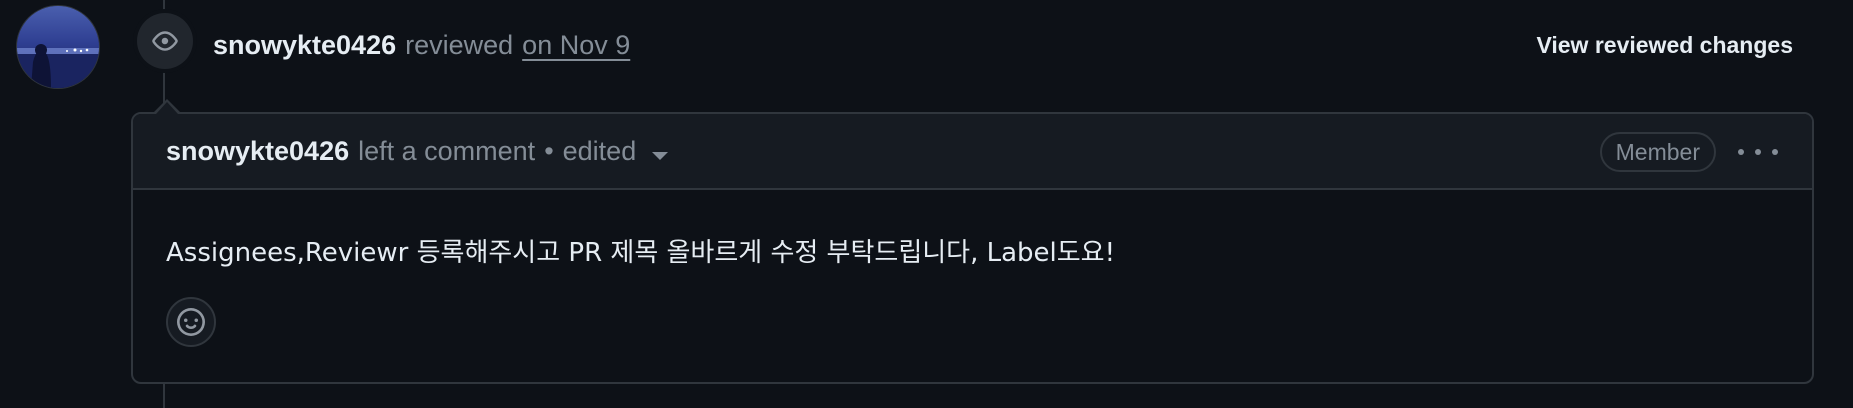 The height and width of the screenshot is (408, 1853). What do you see at coordinates (165, 41) in the screenshot?
I see `eye-icon` at bounding box center [165, 41].